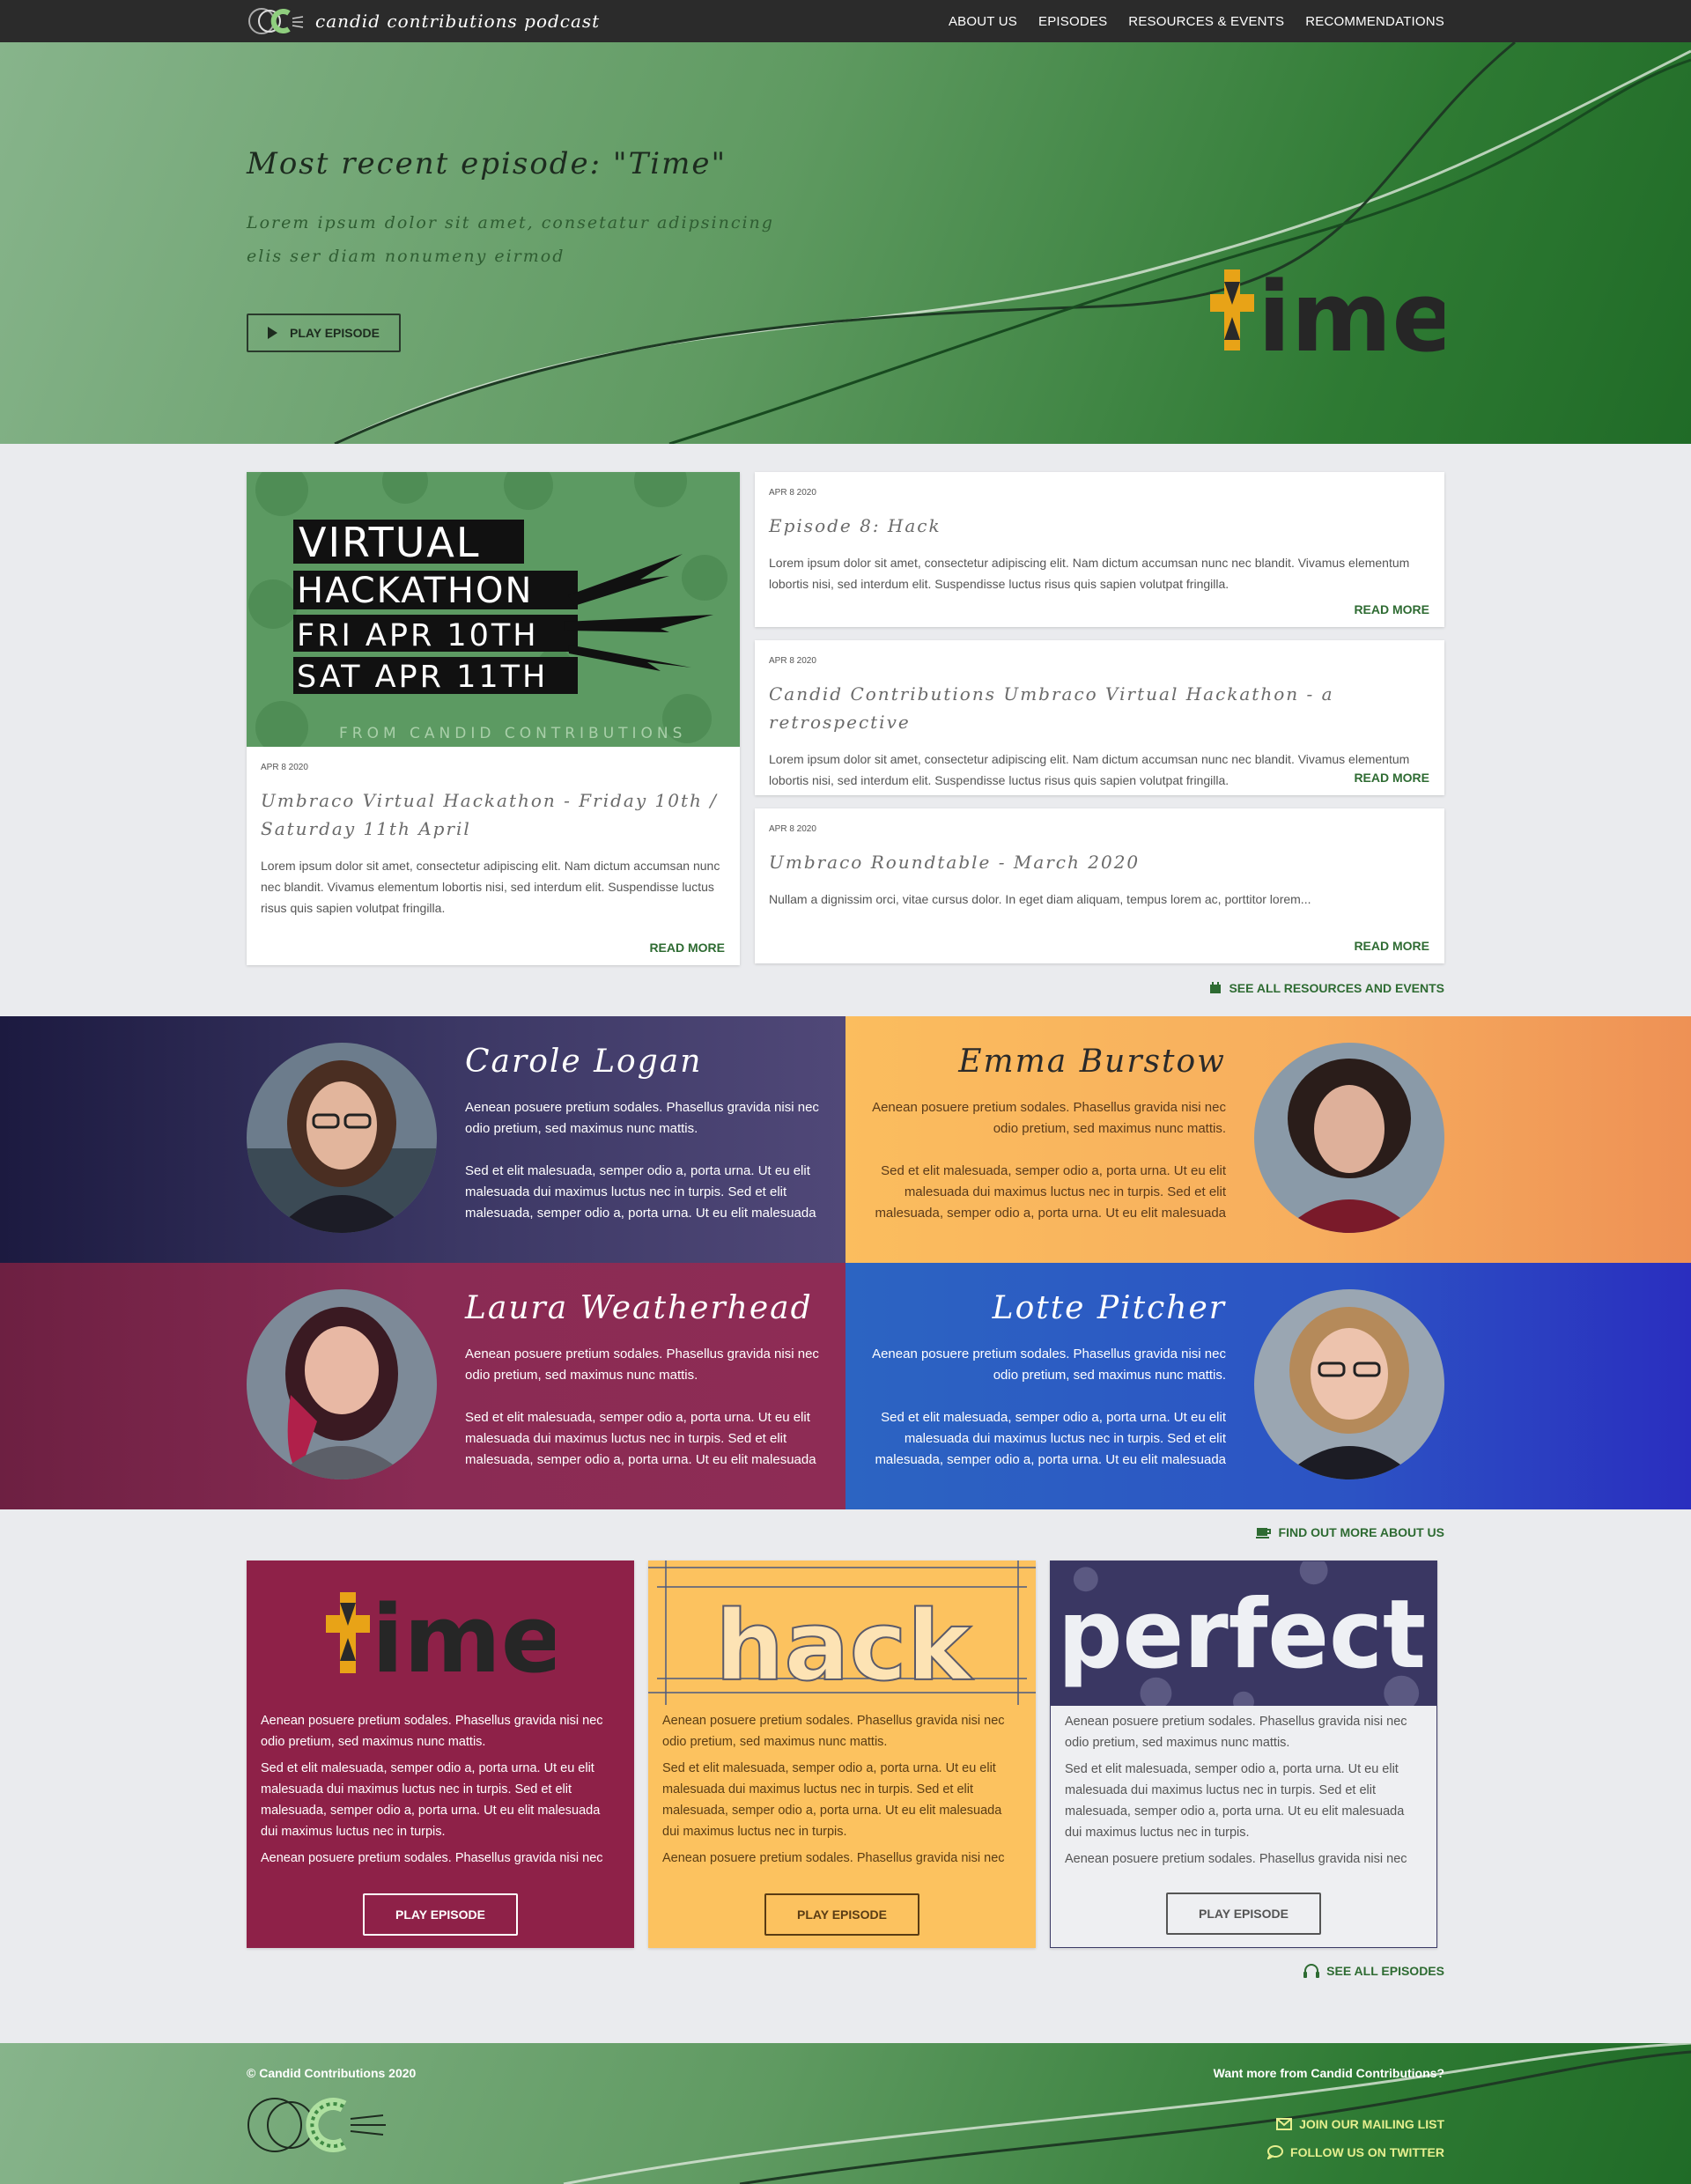 The image size is (1691, 2184). What do you see at coordinates (1351, 313) in the screenshot?
I see `time-logo-word: ime` at bounding box center [1351, 313].